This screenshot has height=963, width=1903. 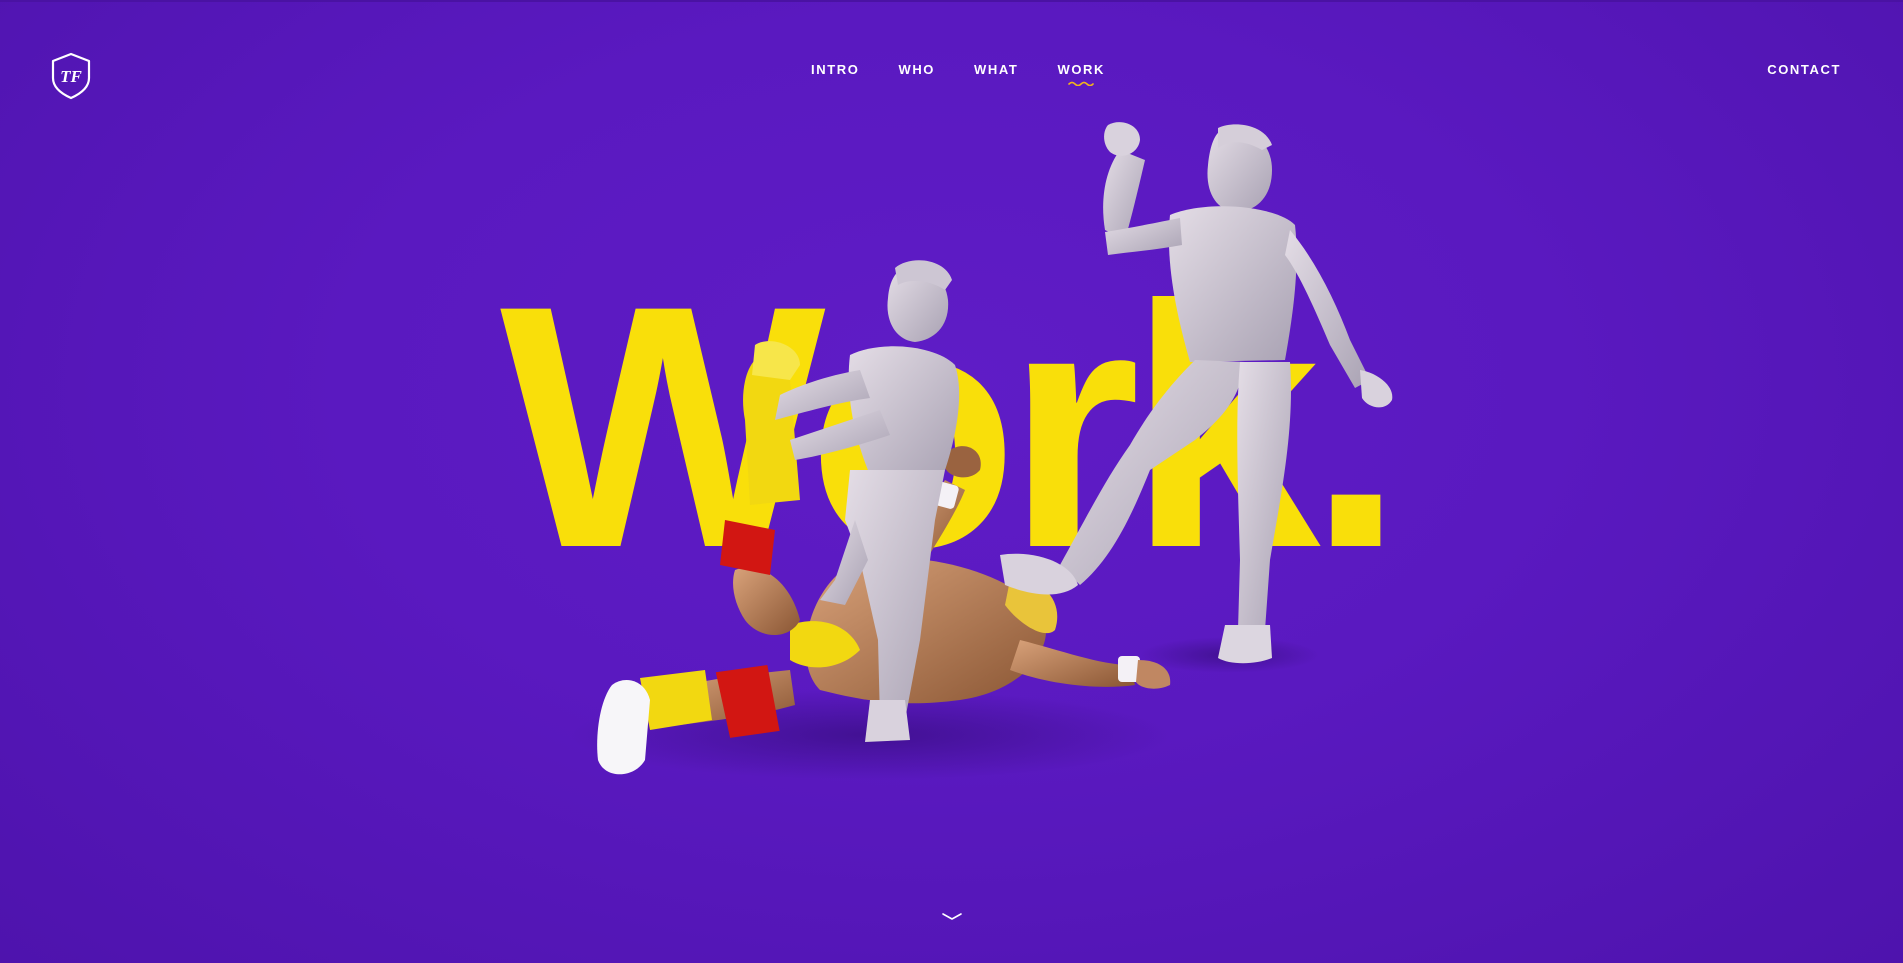 I want to click on logo-text: TF, so click(x=71, y=76).